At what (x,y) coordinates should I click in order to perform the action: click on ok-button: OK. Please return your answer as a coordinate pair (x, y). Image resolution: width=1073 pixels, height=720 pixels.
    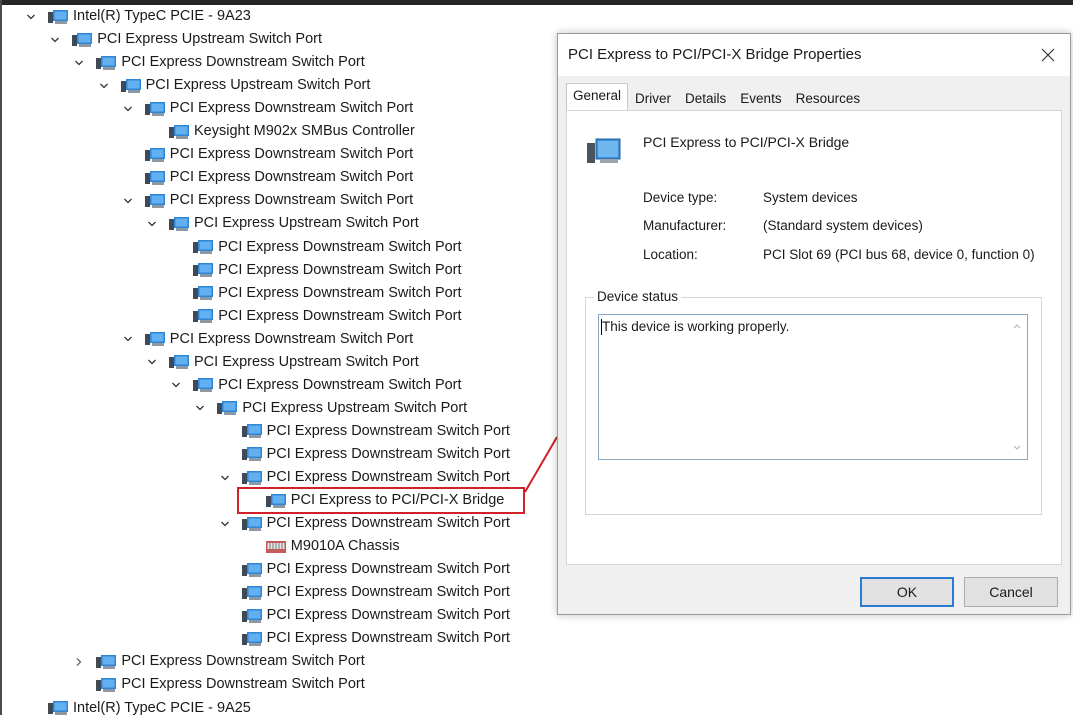
    Looking at the image, I should click on (907, 592).